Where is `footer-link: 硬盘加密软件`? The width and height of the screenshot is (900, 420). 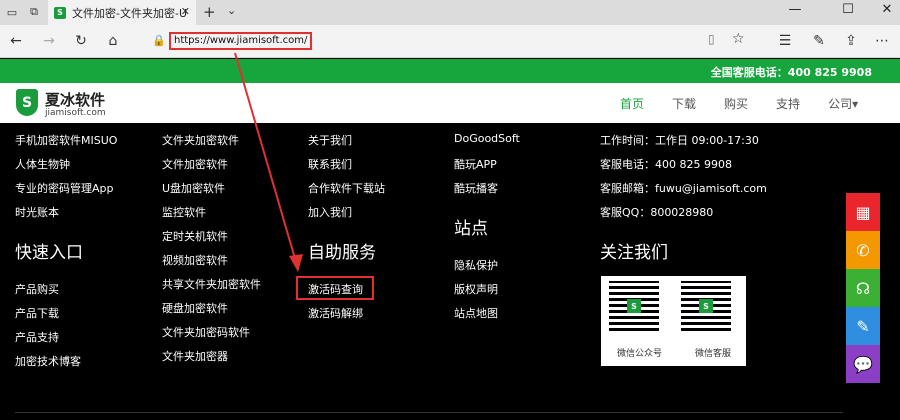 footer-link: 硬盘加密软件 is located at coordinates (195, 308).